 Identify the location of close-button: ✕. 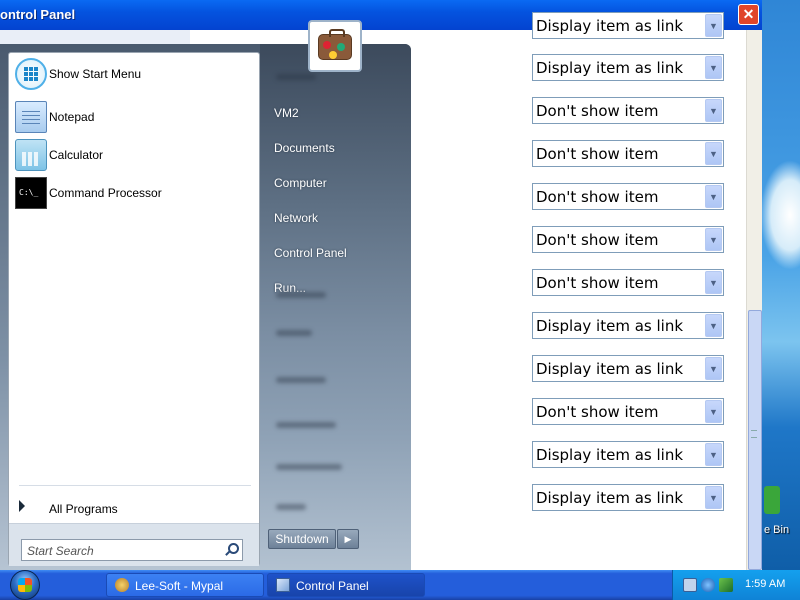
(748, 14).